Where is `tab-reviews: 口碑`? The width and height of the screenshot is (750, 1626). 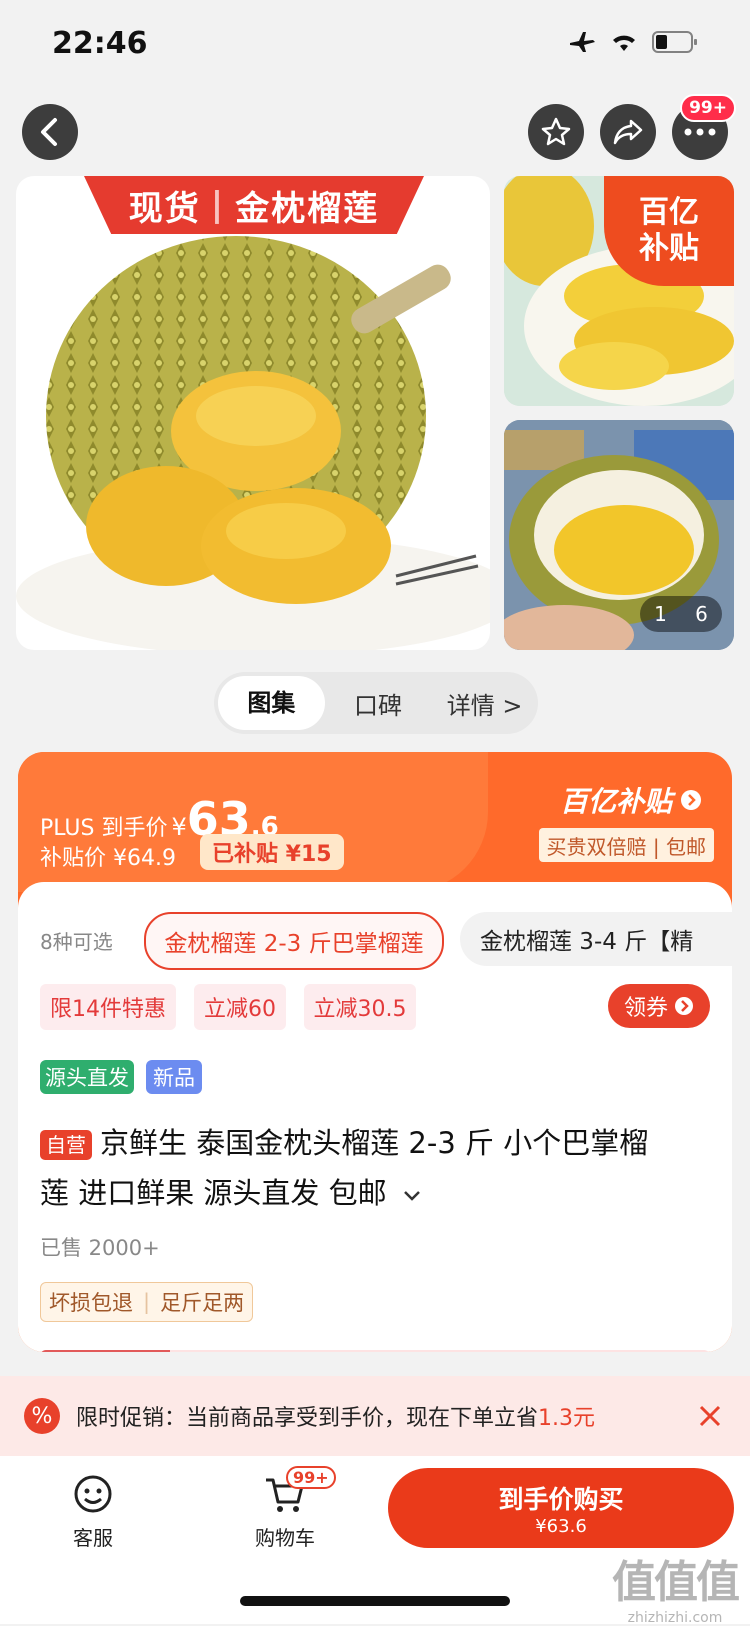
tab-reviews: 口碑 is located at coordinates (378, 703).